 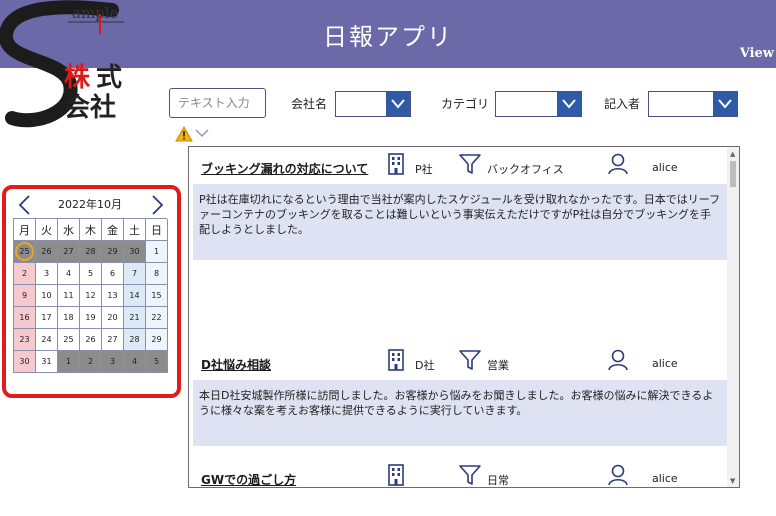 What do you see at coordinates (732, 481) in the screenshot?
I see `scroll-down-icon: ▼` at bounding box center [732, 481].